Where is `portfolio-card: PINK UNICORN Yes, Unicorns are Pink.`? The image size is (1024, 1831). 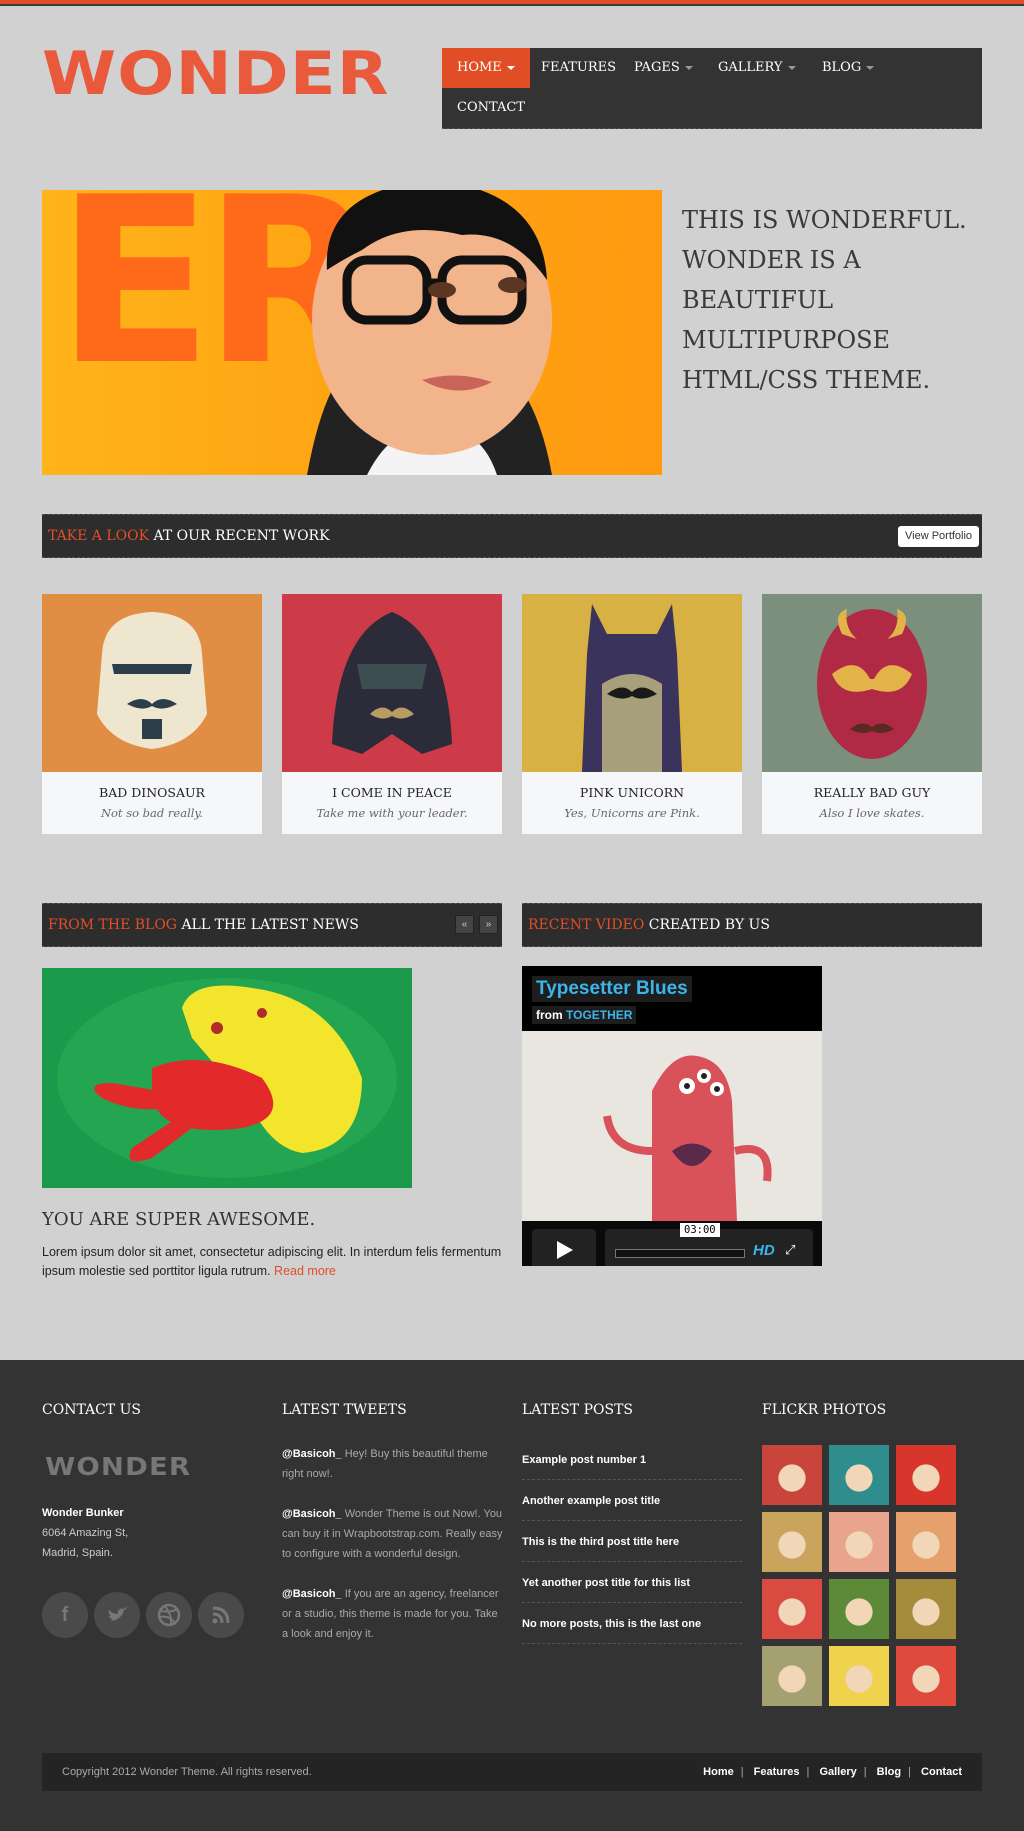
portfolio-card: PINK UNICORN Yes, Unicorns are Pink. is located at coordinates (632, 714).